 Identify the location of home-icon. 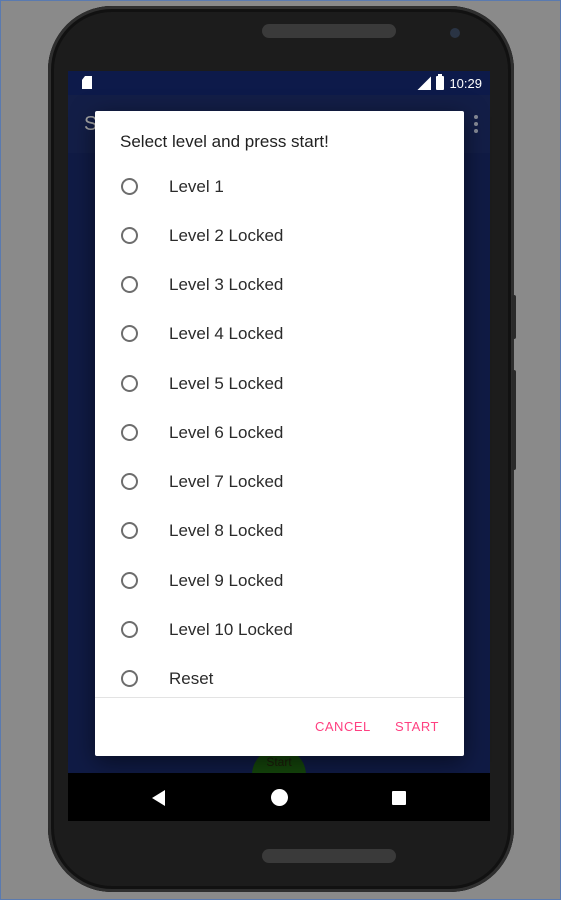
(279, 797).